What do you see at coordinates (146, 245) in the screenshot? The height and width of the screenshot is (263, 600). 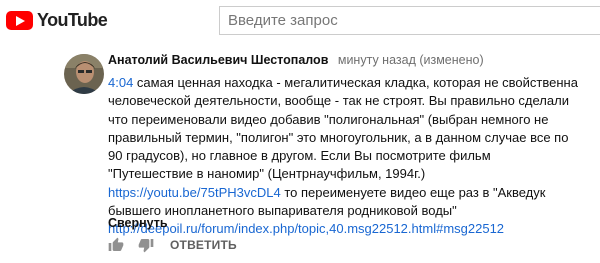 I see `dislike-icon` at bounding box center [146, 245].